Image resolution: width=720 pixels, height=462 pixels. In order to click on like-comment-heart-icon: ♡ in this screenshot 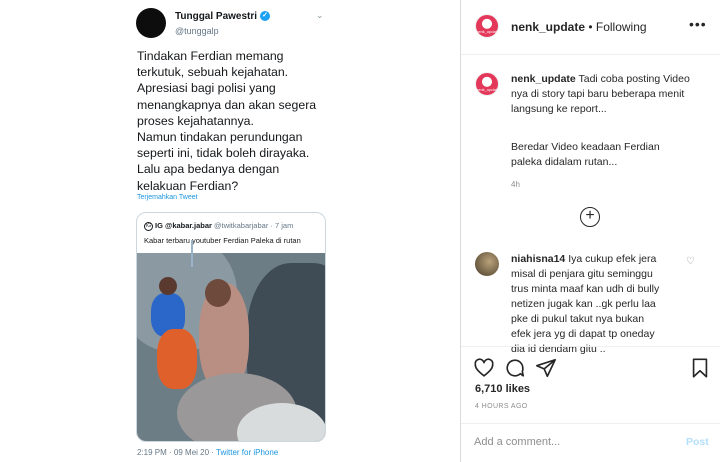, I will do `click(690, 261)`.